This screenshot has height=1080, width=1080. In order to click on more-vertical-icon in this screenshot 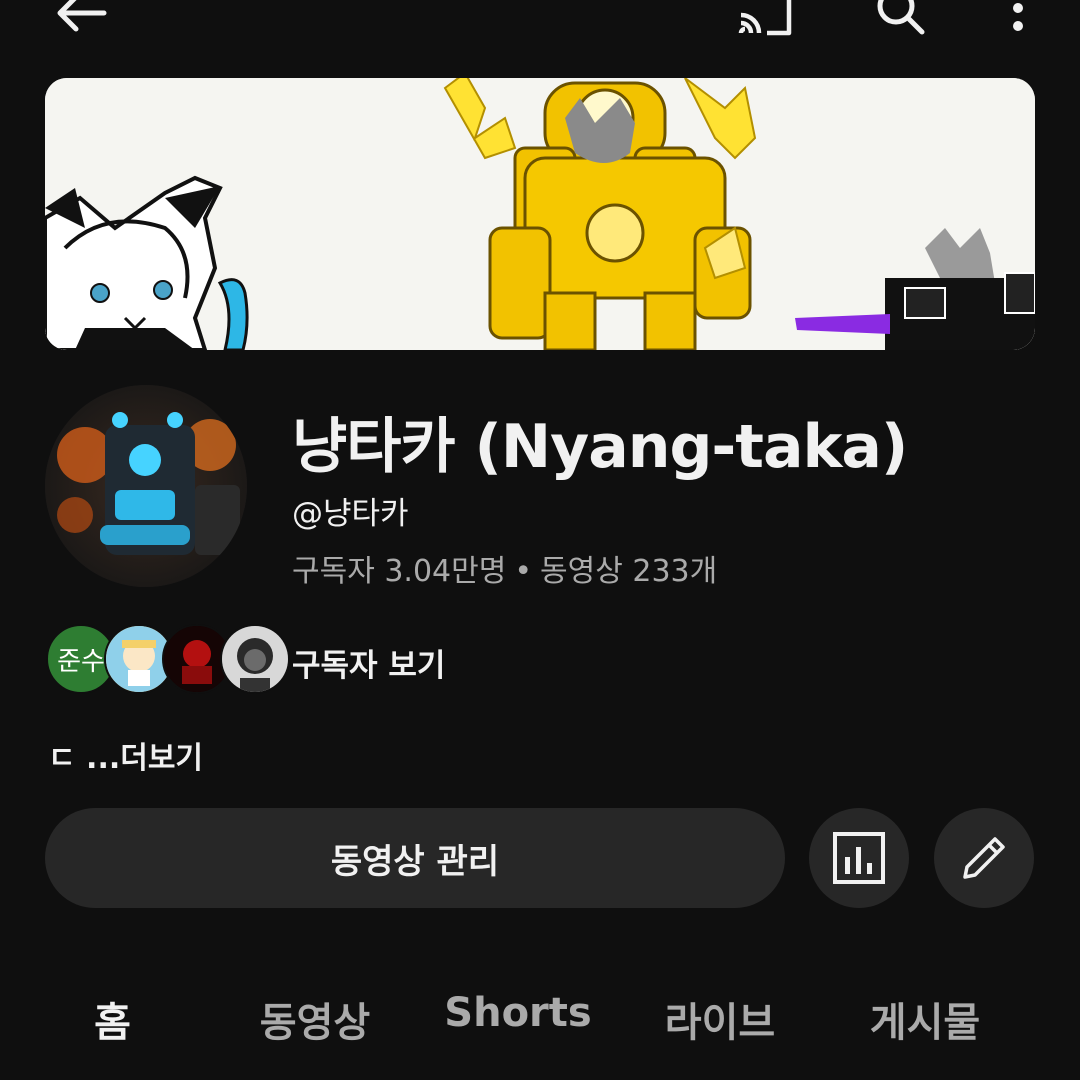, I will do `click(1018, 17)`.